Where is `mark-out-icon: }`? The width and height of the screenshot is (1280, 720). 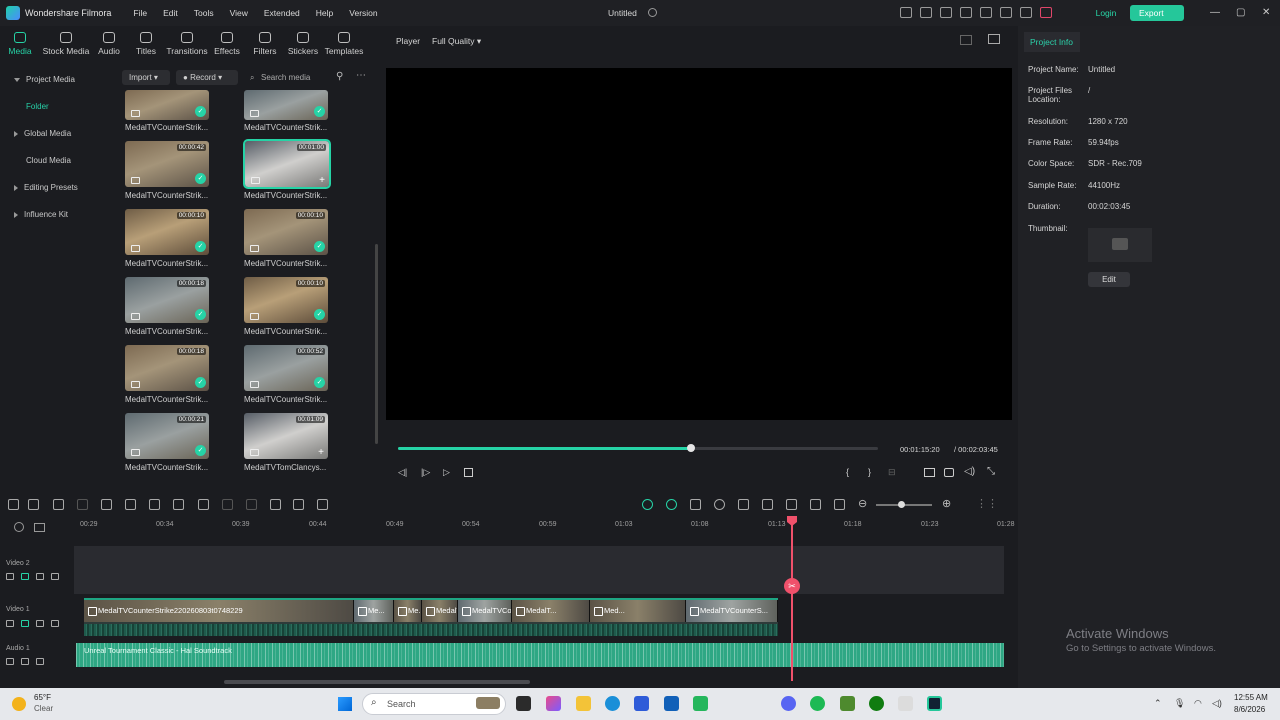 mark-out-icon: } is located at coordinates (869, 472).